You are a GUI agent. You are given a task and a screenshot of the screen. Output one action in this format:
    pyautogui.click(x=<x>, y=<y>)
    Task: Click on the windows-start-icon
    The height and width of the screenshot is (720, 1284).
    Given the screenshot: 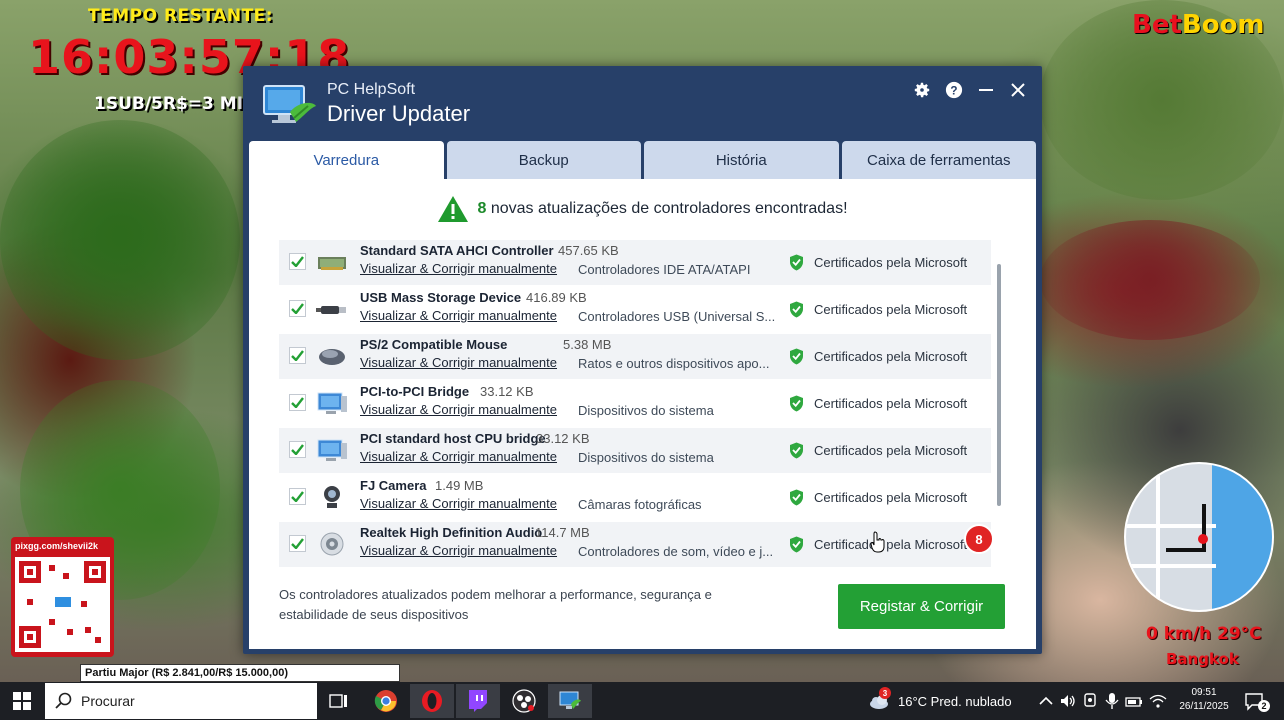 What is the action you would take?
    pyautogui.click(x=22, y=701)
    